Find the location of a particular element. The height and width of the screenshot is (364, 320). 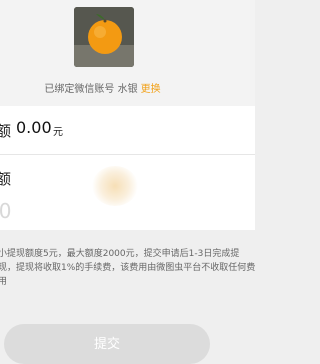

bound-account-line: 已绑定微信账号 水银 更换 is located at coordinates (102, 87).